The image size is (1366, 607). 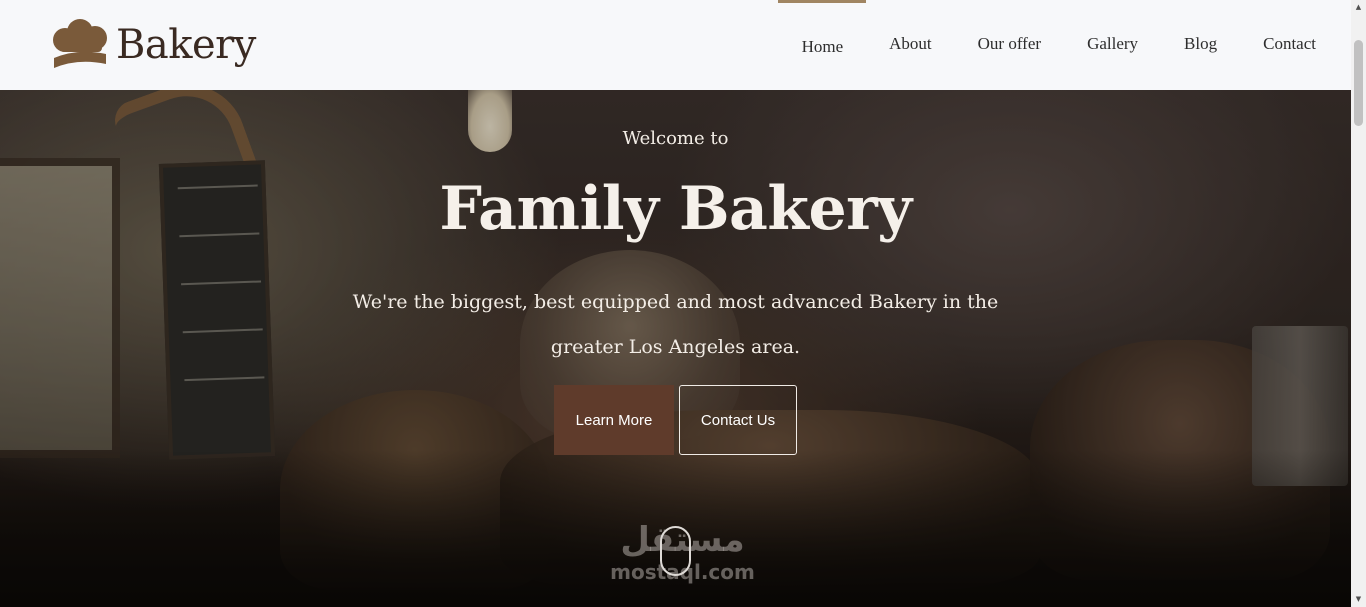 What do you see at coordinates (1358, 83) in the screenshot?
I see `scrollbar-thumb` at bounding box center [1358, 83].